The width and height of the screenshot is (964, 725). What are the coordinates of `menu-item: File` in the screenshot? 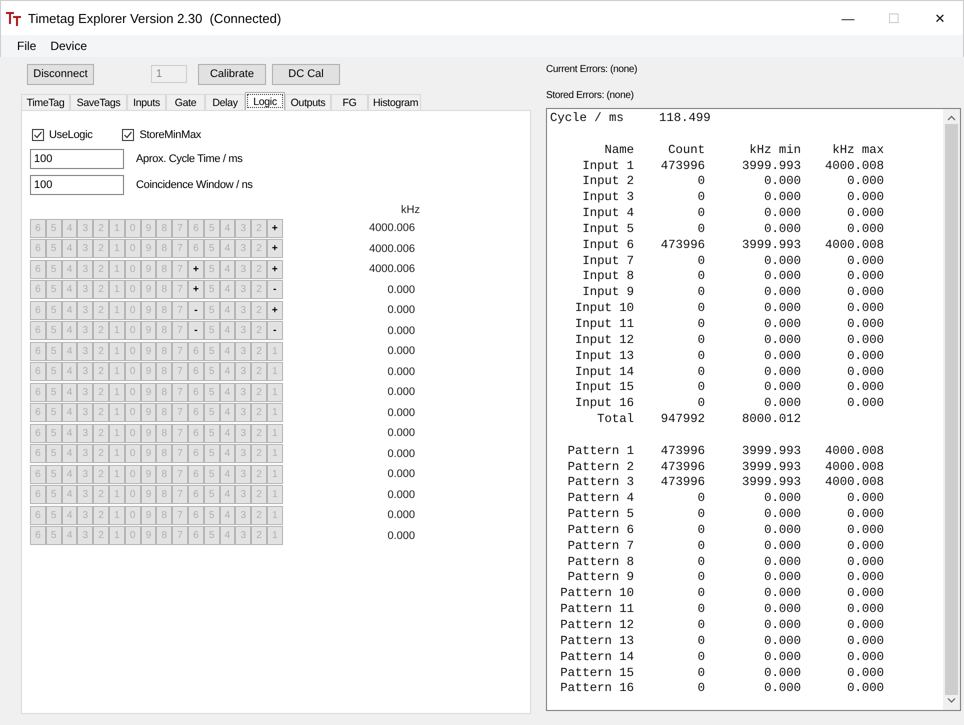 It's located at (30, 46).